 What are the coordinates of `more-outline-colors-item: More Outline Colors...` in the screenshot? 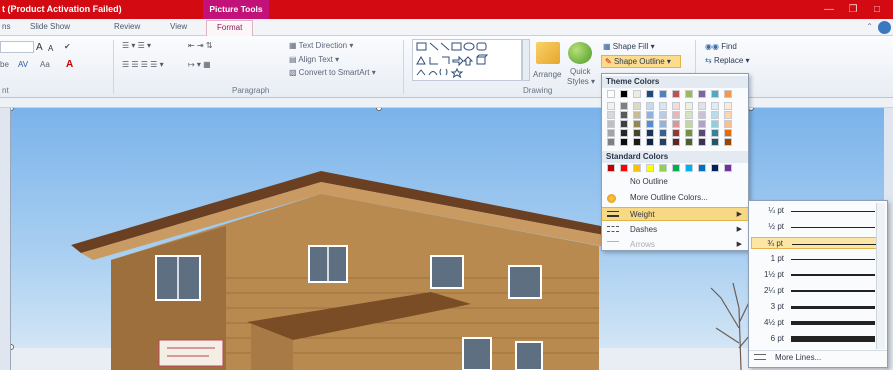 It's located at (675, 198).